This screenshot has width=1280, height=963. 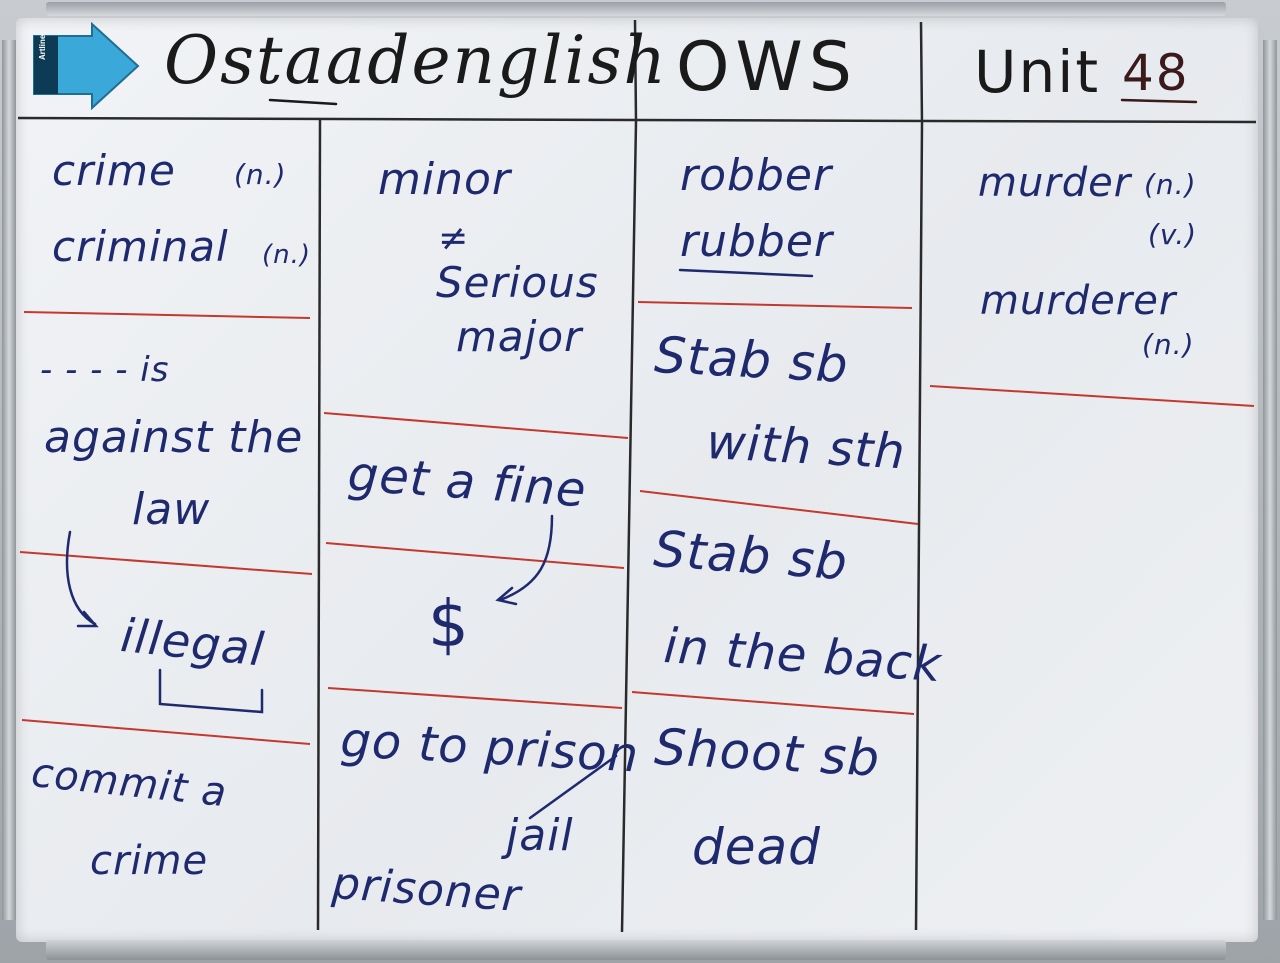 I want to click on murder-noun-tag: (n.), so click(x=1170, y=184).